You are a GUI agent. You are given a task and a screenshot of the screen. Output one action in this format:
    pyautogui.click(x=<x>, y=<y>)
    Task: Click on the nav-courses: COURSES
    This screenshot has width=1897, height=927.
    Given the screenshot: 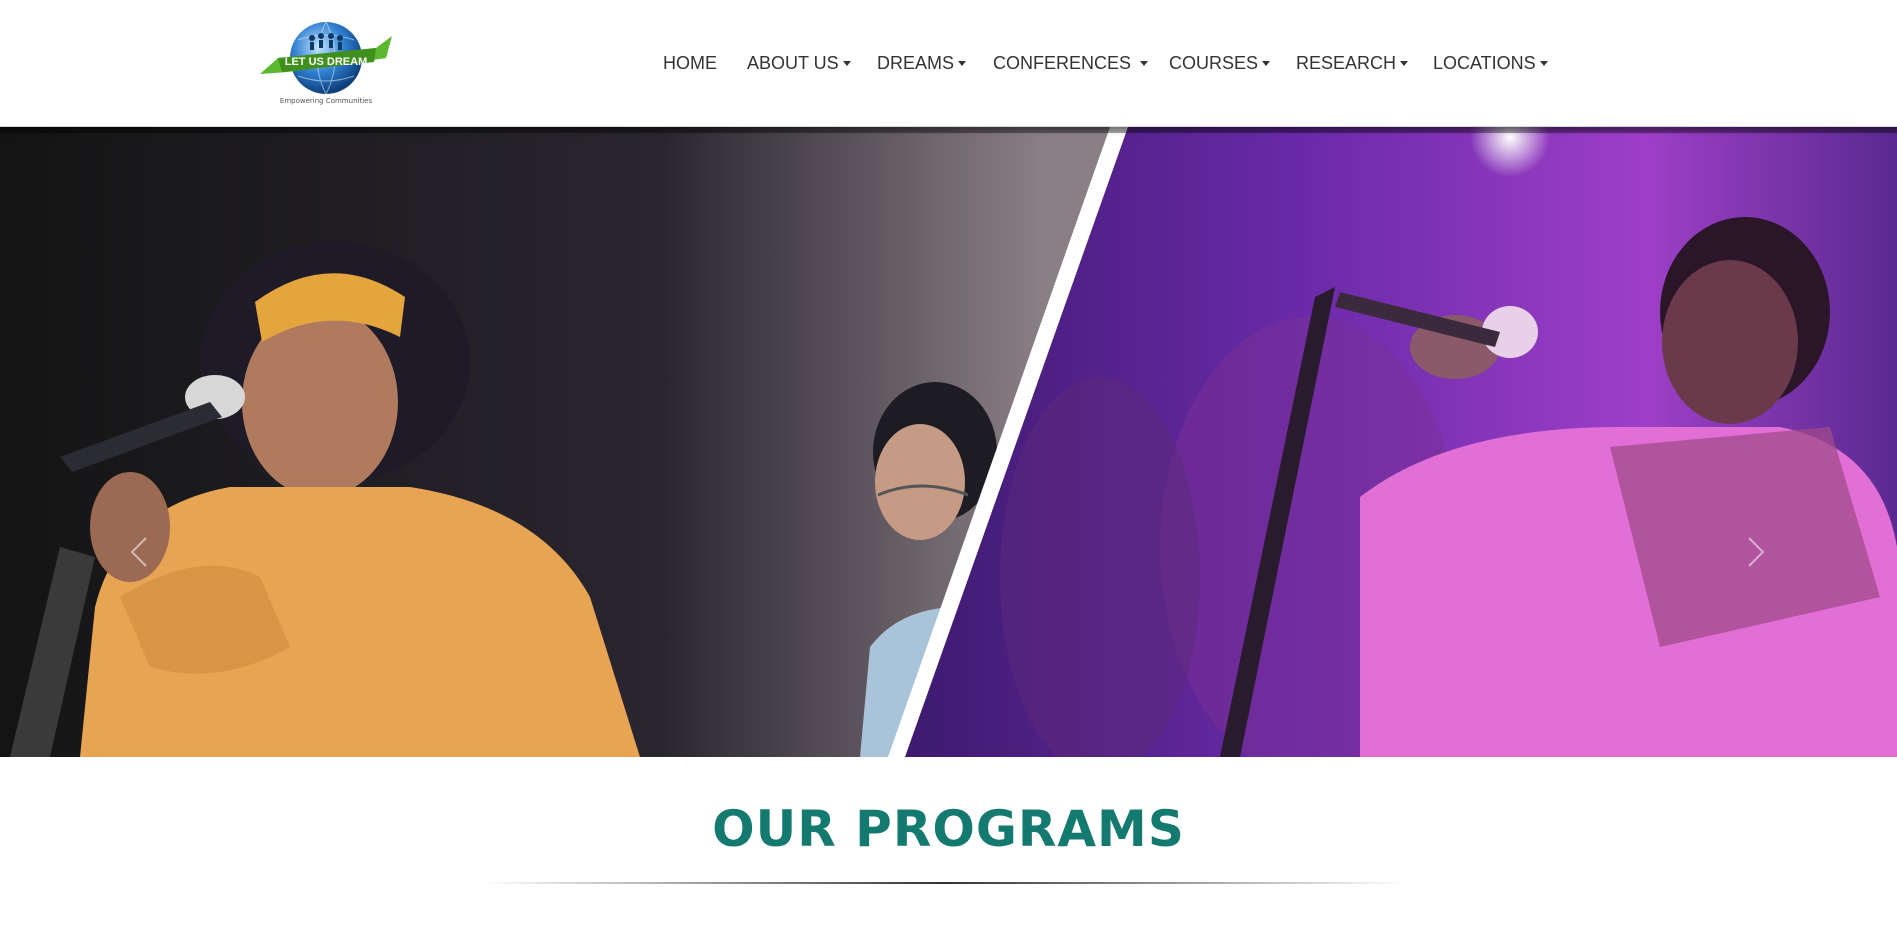 What is the action you would take?
    pyautogui.click(x=1220, y=63)
    